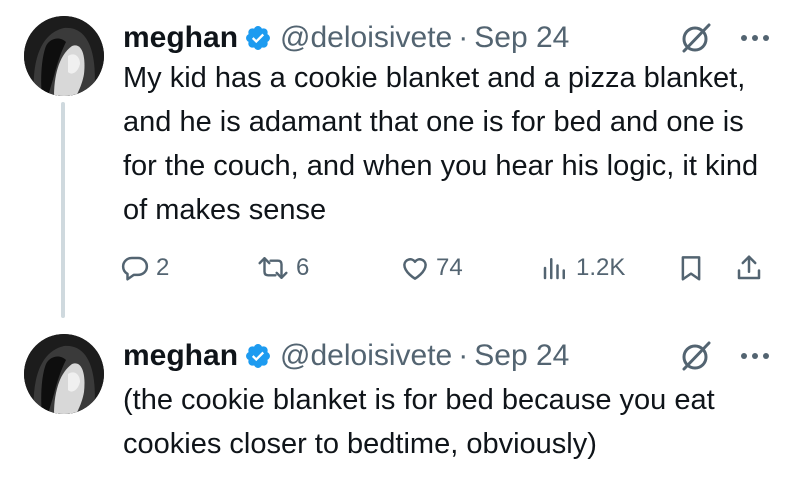  What do you see at coordinates (555, 268) in the screenshot?
I see `views-icon` at bounding box center [555, 268].